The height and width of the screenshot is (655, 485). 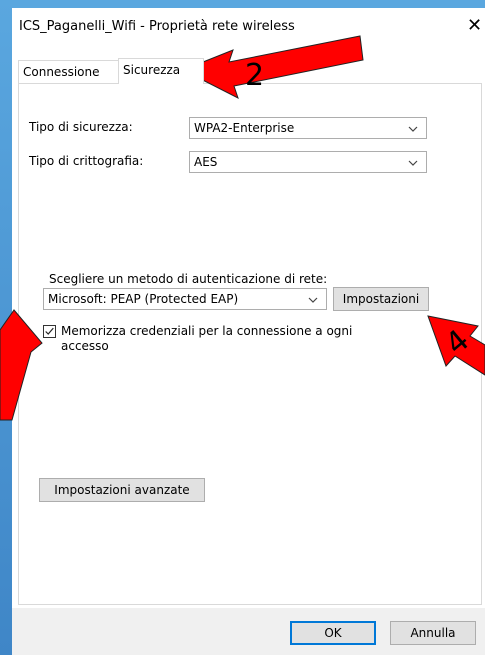 I want to click on tab-sicurezza: Sicurezza, so click(x=161, y=71).